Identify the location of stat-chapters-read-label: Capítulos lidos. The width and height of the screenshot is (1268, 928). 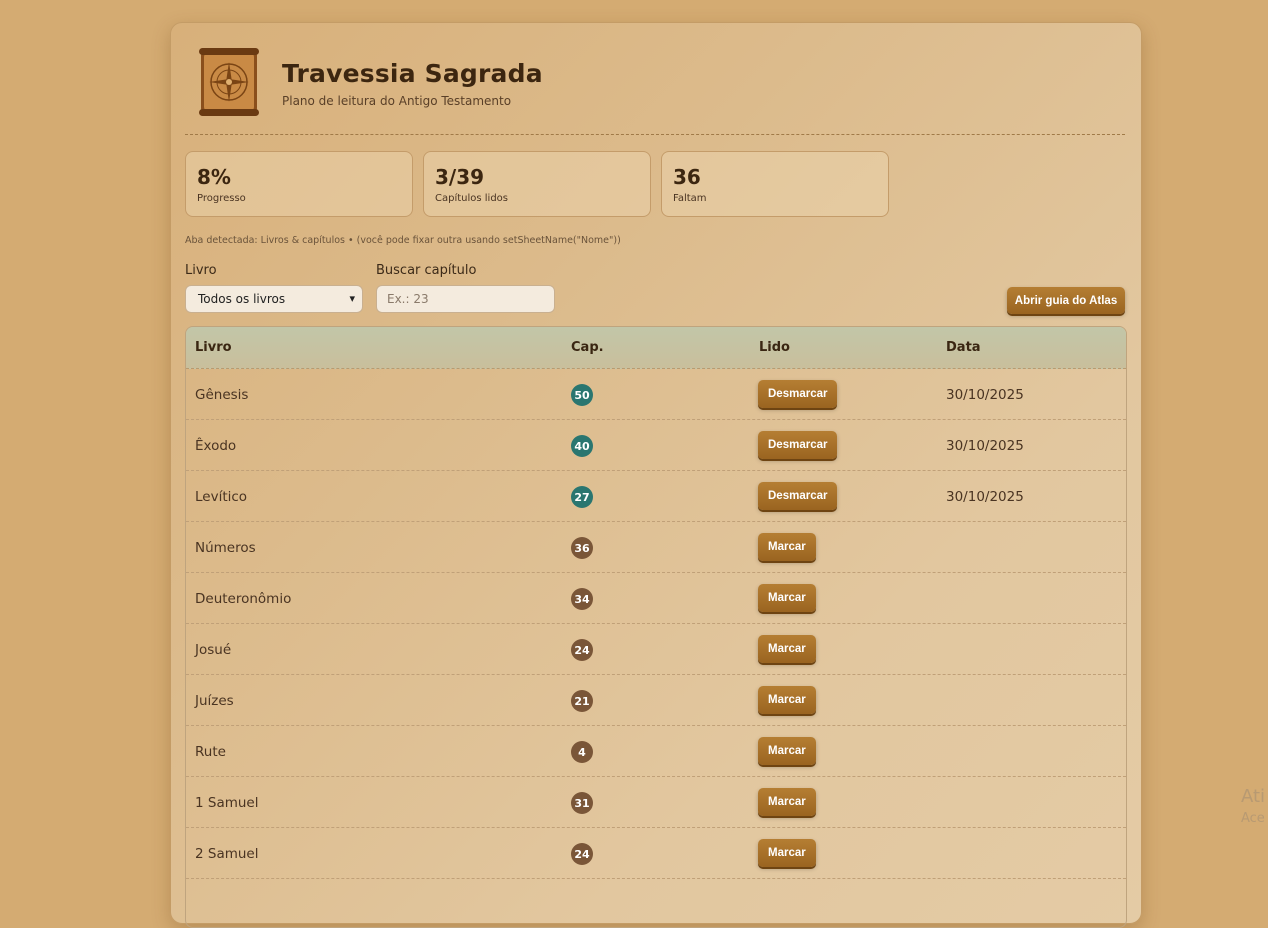
(472, 198).